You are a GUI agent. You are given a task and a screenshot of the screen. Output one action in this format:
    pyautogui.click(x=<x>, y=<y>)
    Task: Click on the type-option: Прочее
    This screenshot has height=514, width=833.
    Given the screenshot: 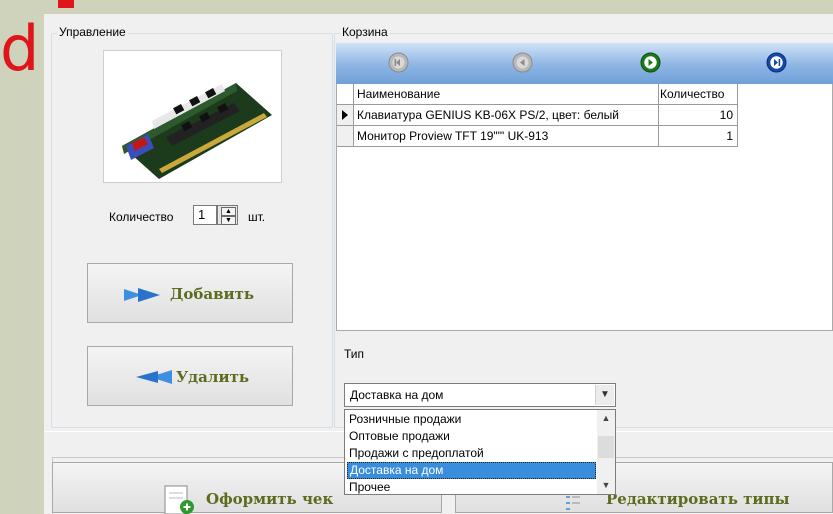 What is the action you would take?
    pyautogui.click(x=471, y=487)
    